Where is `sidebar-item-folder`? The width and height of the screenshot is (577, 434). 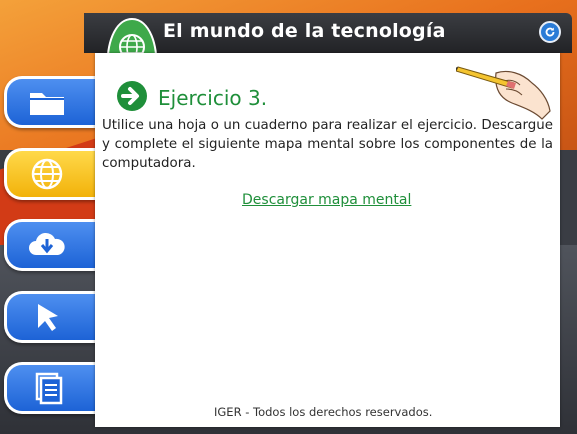 sidebar-item-folder is located at coordinates (50, 102).